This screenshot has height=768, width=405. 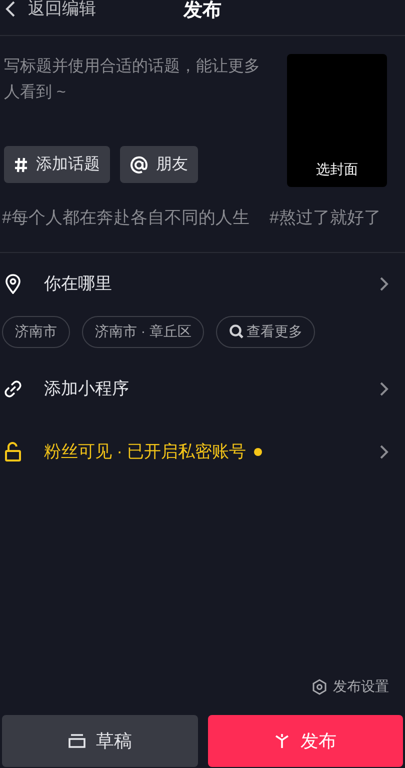 I want to click on topic-suggestion: #熬过了就好了, so click(x=325, y=217).